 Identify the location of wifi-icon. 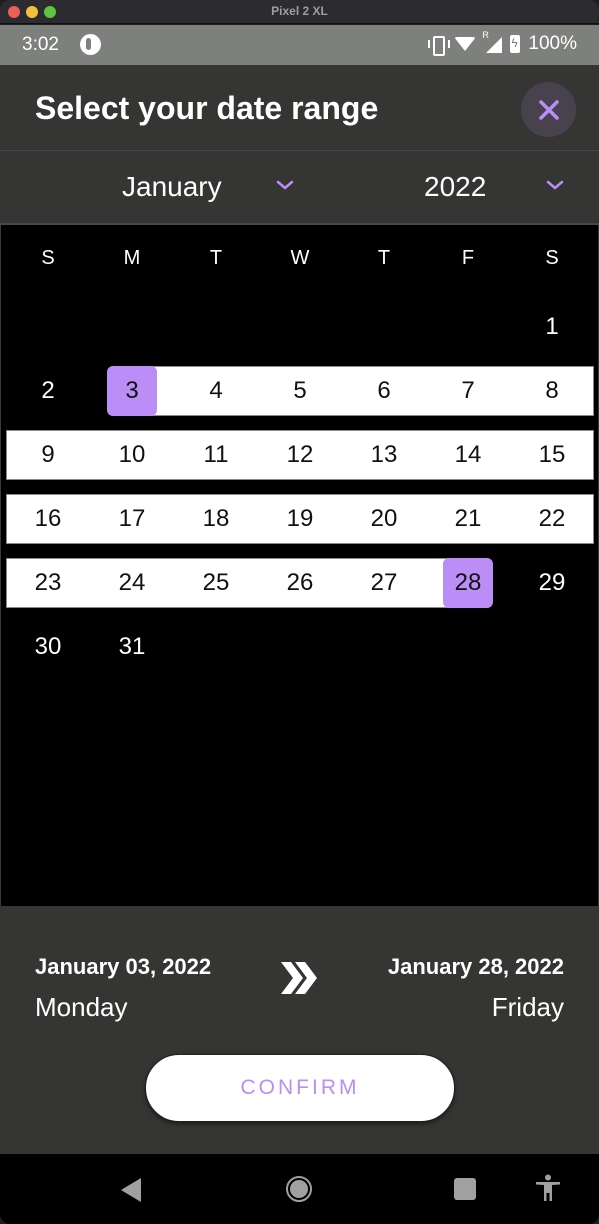
(465, 44).